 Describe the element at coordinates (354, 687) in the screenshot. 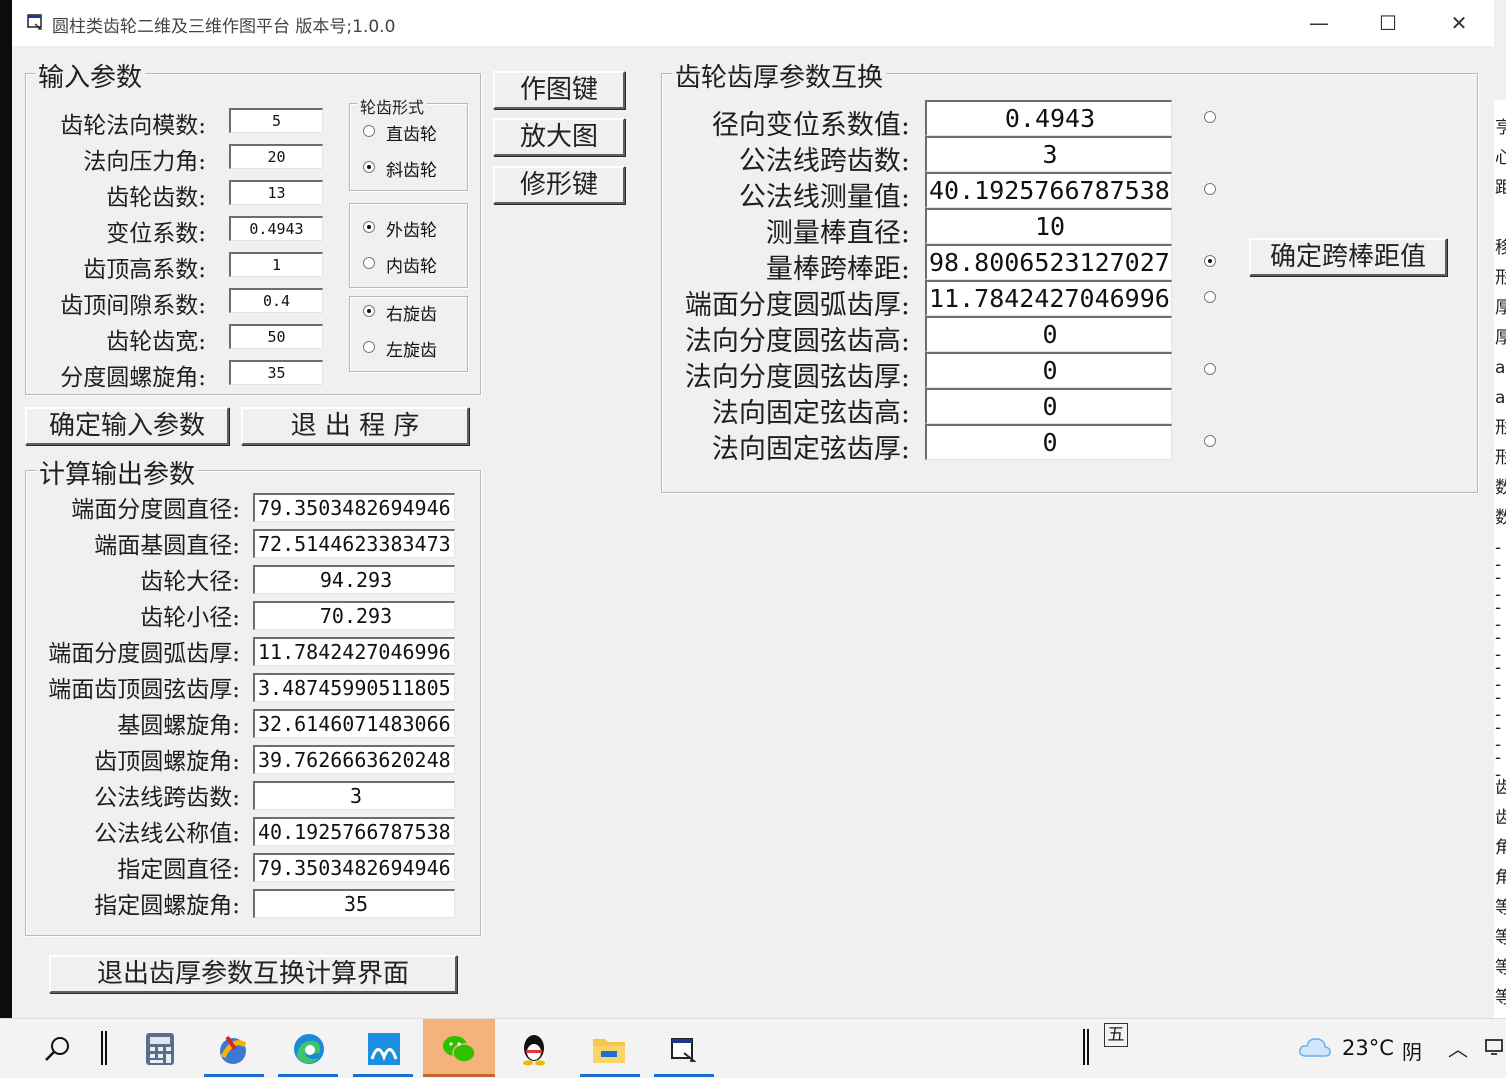

I see `output-field-value: 3.48745990511805` at that location.